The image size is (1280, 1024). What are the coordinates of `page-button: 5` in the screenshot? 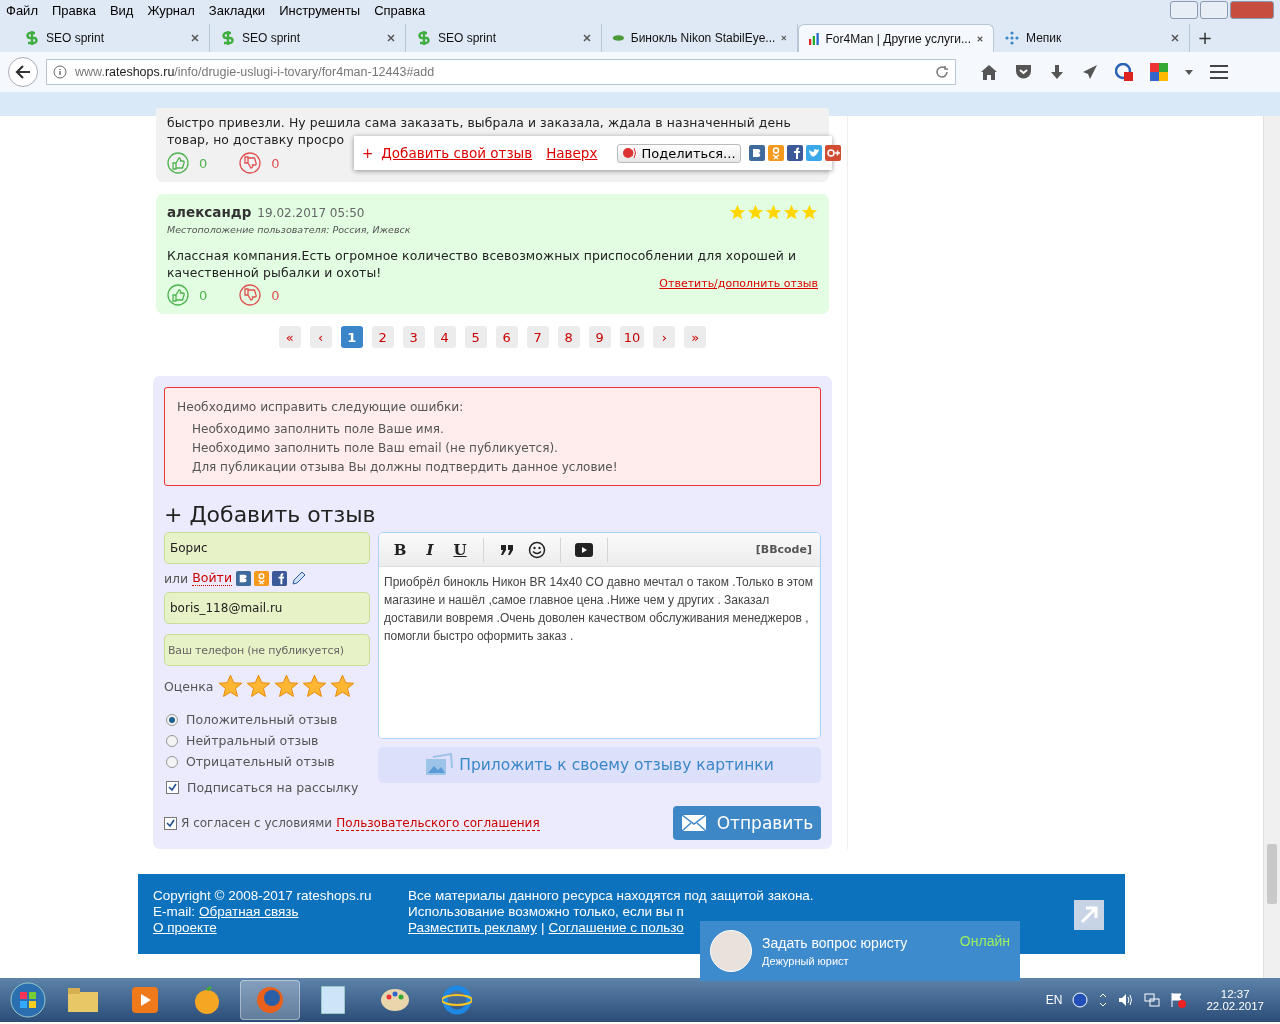 It's located at (475, 337).